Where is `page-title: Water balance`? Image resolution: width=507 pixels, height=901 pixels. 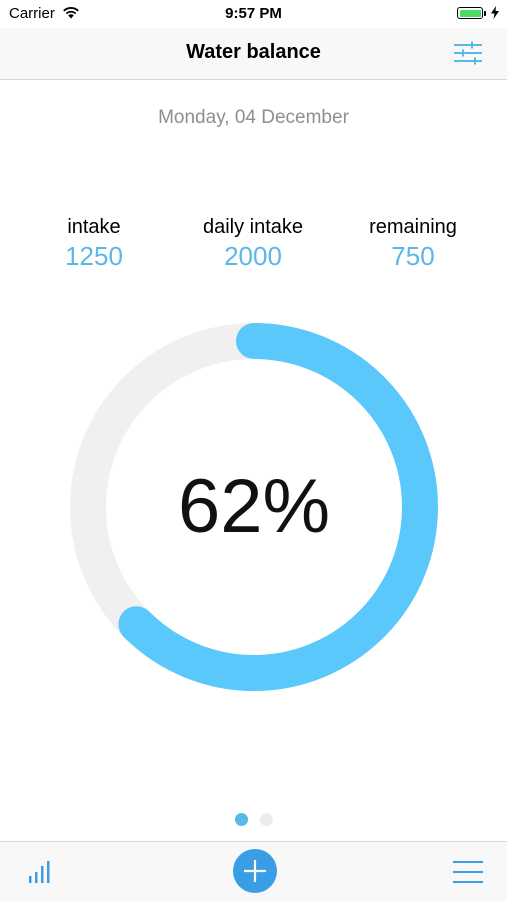 page-title: Water balance is located at coordinates (253, 52).